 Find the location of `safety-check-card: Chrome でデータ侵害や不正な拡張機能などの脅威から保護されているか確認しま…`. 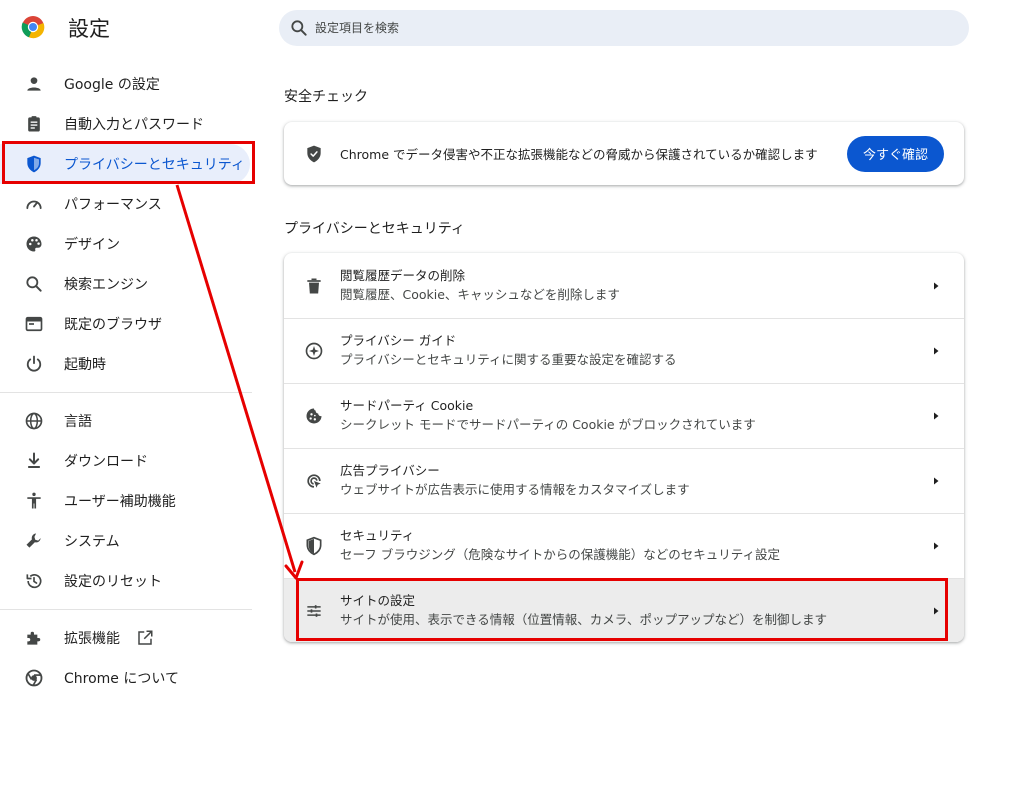

safety-check-card: Chrome でデータ侵害や不正な拡張機能などの脅威から保護されているか確認しま… is located at coordinates (624, 153).